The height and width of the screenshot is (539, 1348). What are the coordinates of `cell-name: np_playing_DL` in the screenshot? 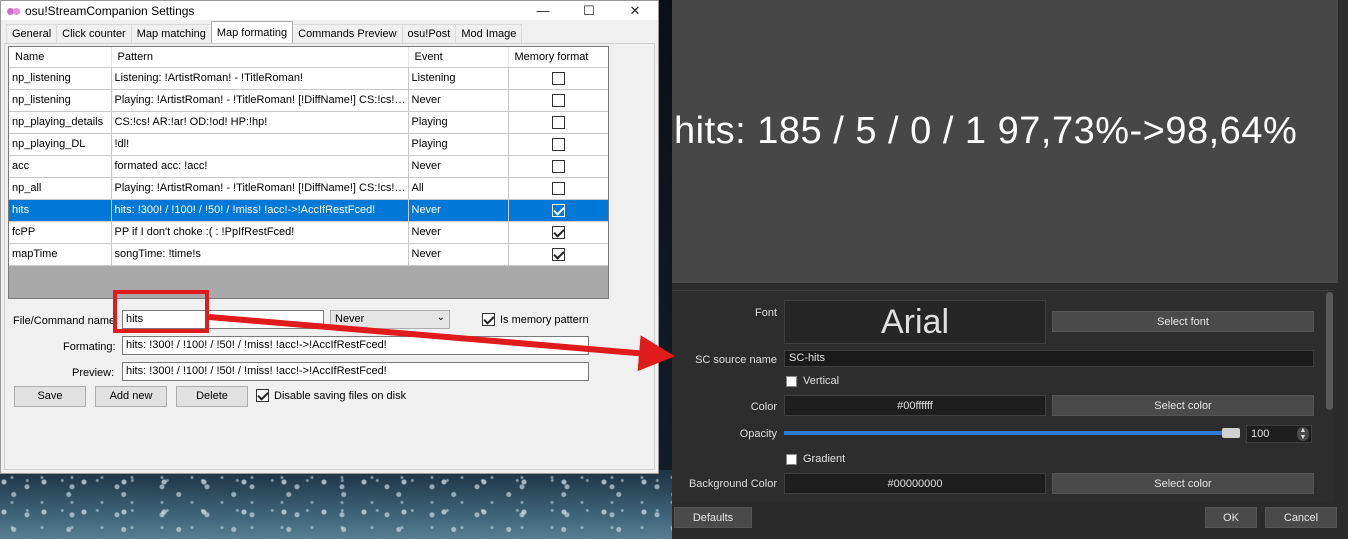 It's located at (60, 144).